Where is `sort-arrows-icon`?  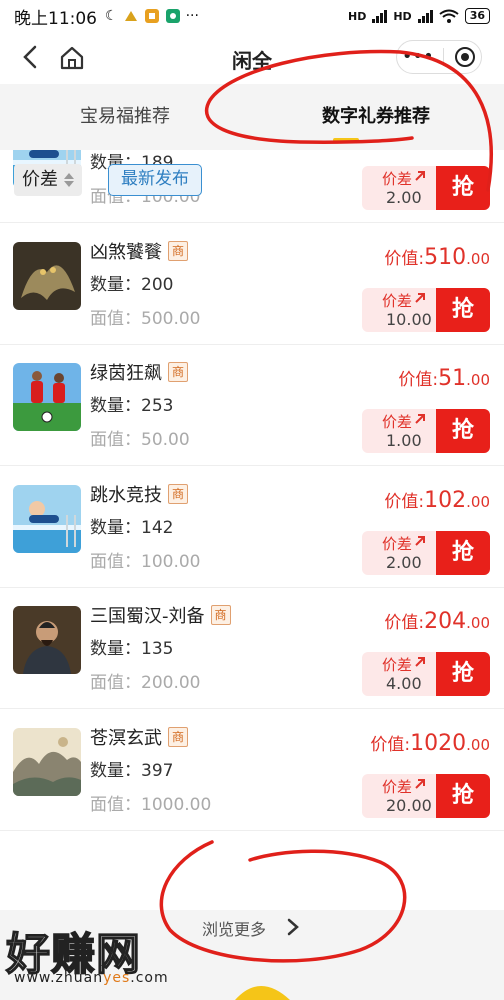
sort-arrows-icon is located at coordinates (69, 180).